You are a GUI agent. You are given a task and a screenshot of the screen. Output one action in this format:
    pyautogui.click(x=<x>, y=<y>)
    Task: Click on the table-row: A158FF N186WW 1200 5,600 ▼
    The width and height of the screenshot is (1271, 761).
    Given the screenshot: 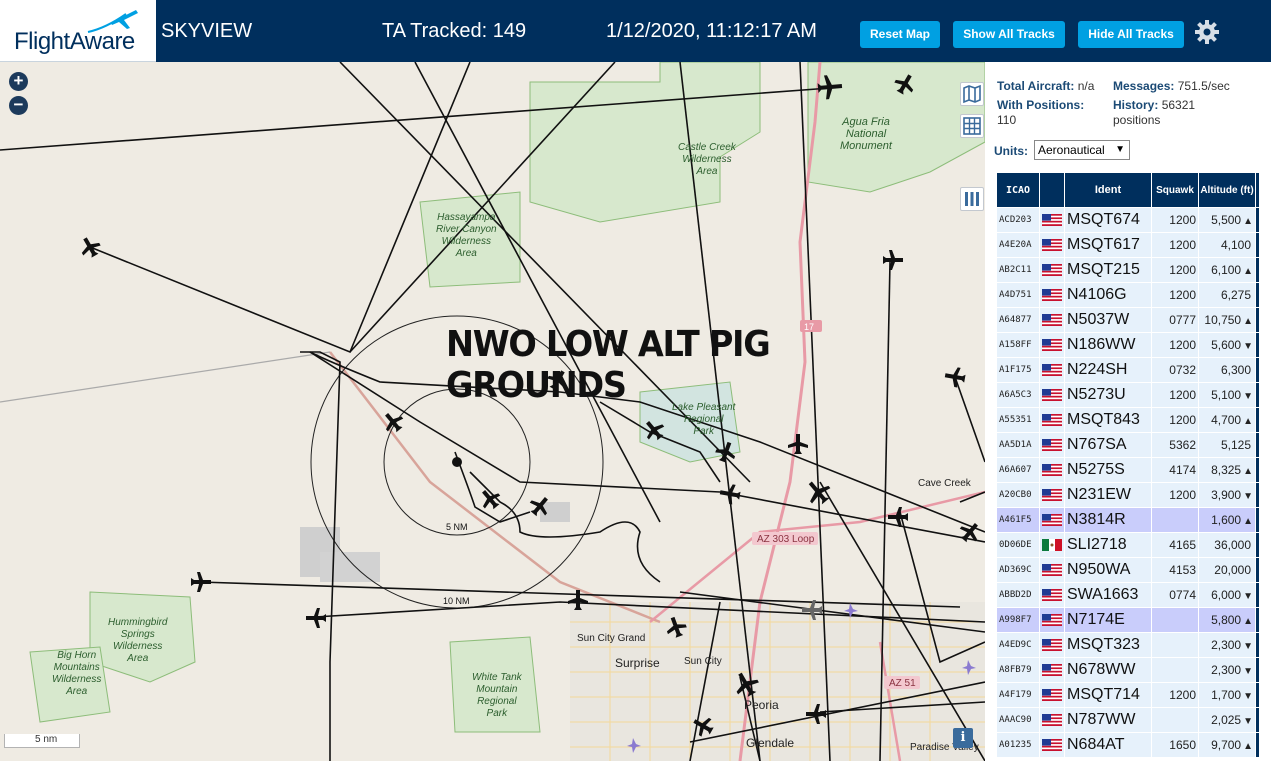 What is the action you would take?
    pyautogui.click(x=1128, y=345)
    